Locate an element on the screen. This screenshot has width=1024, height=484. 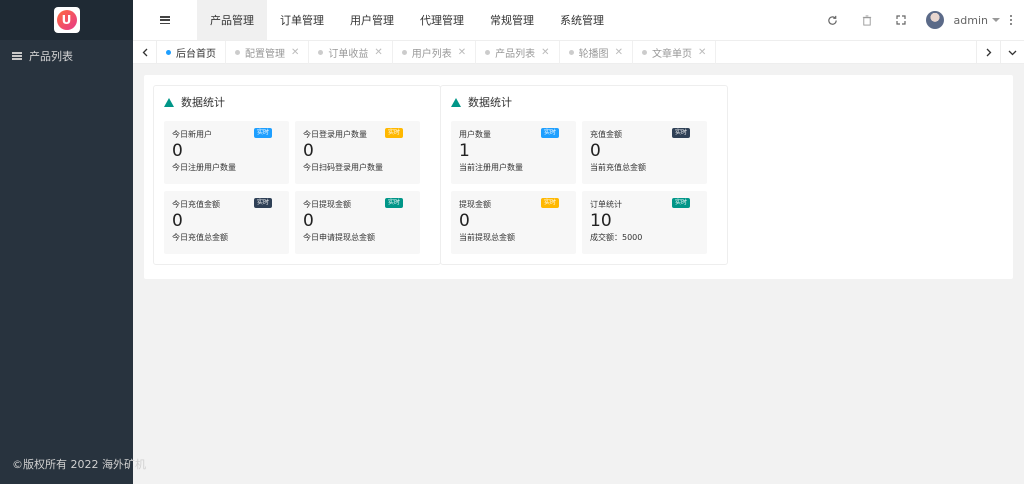
tab-label: 轮播图 is located at coordinates (593, 54).